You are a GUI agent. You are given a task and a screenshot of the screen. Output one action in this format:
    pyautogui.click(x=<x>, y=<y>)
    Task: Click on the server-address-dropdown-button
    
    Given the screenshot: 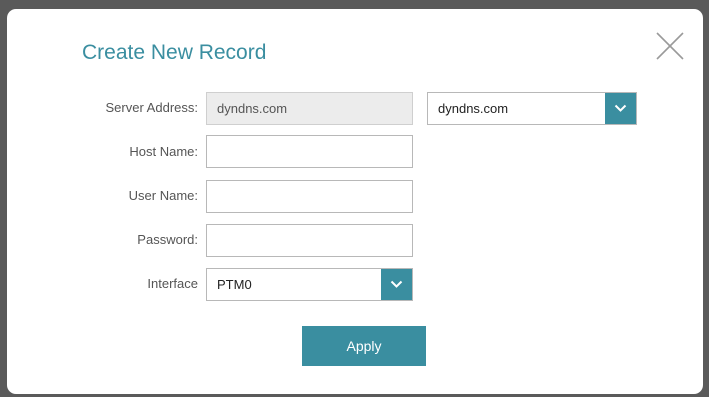 What is the action you would take?
    pyautogui.click(x=620, y=108)
    